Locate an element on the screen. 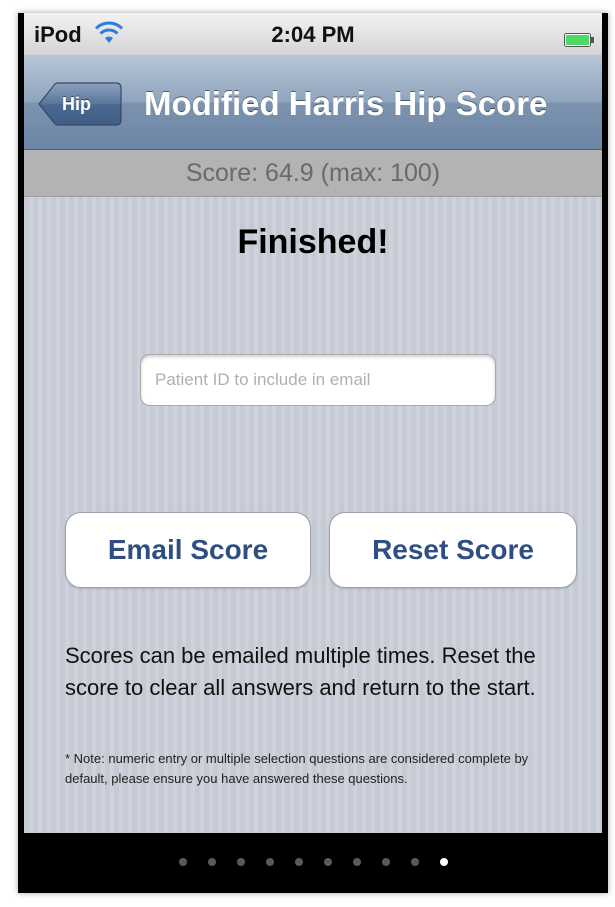 The height and width of the screenshot is (907, 615). navigation-bar: Hip Modified Harris Hip Score is located at coordinates (313, 102).